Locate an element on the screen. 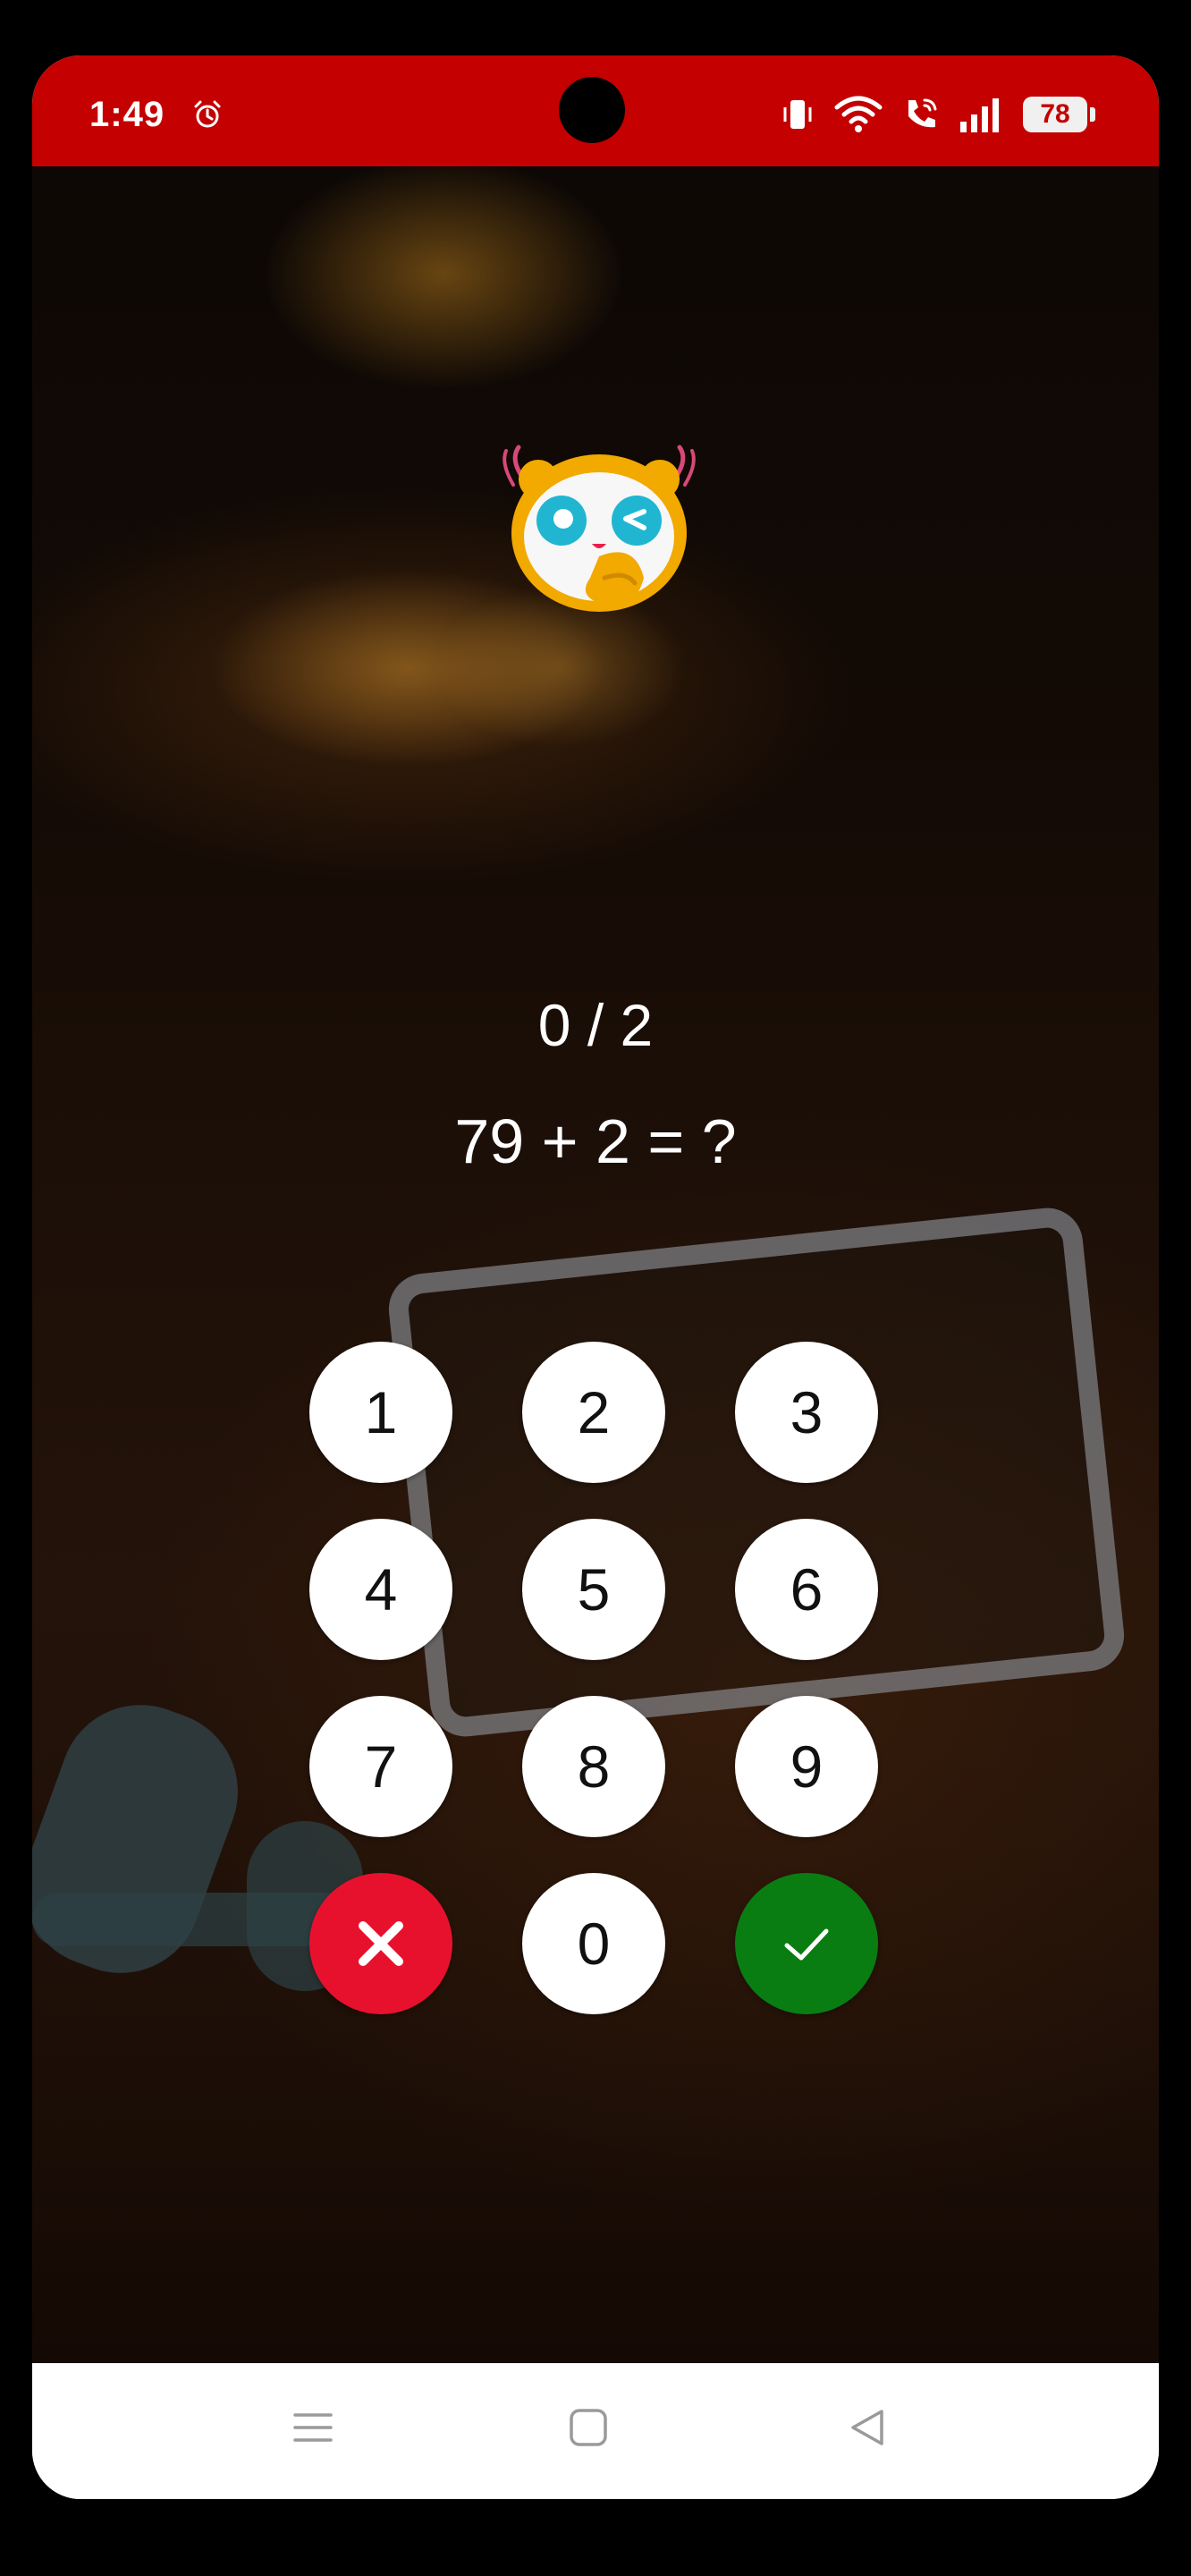 This screenshot has width=1191, height=2576. key-2: 2 is located at coordinates (593, 1412).